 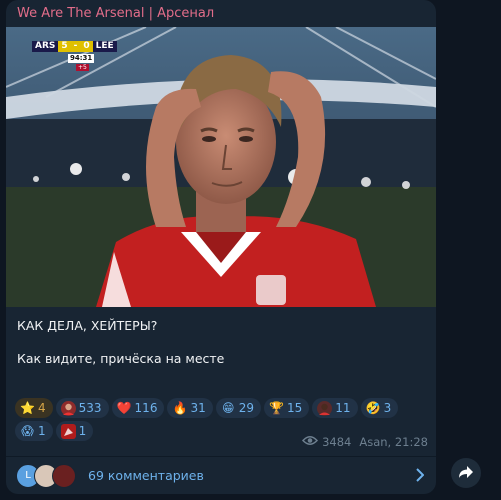 What do you see at coordinates (343, 408) in the screenshot?
I see `reaction-count: 11` at bounding box center [343, 408].